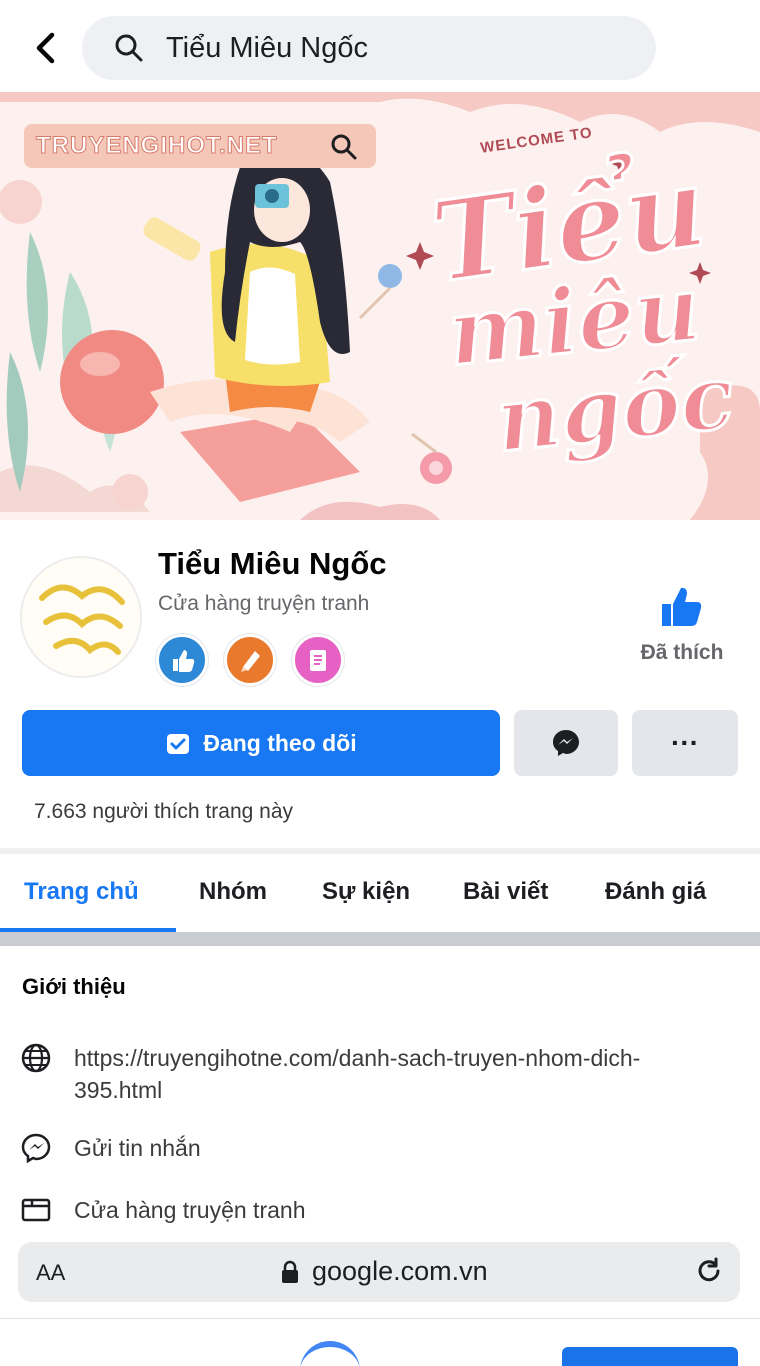 This screenshot has width=760, height=1366. What do you see at coordinates (400, 1271) in the screenshot?
I see `url-text: google.com.vn` at bounding box center [400, 1271].